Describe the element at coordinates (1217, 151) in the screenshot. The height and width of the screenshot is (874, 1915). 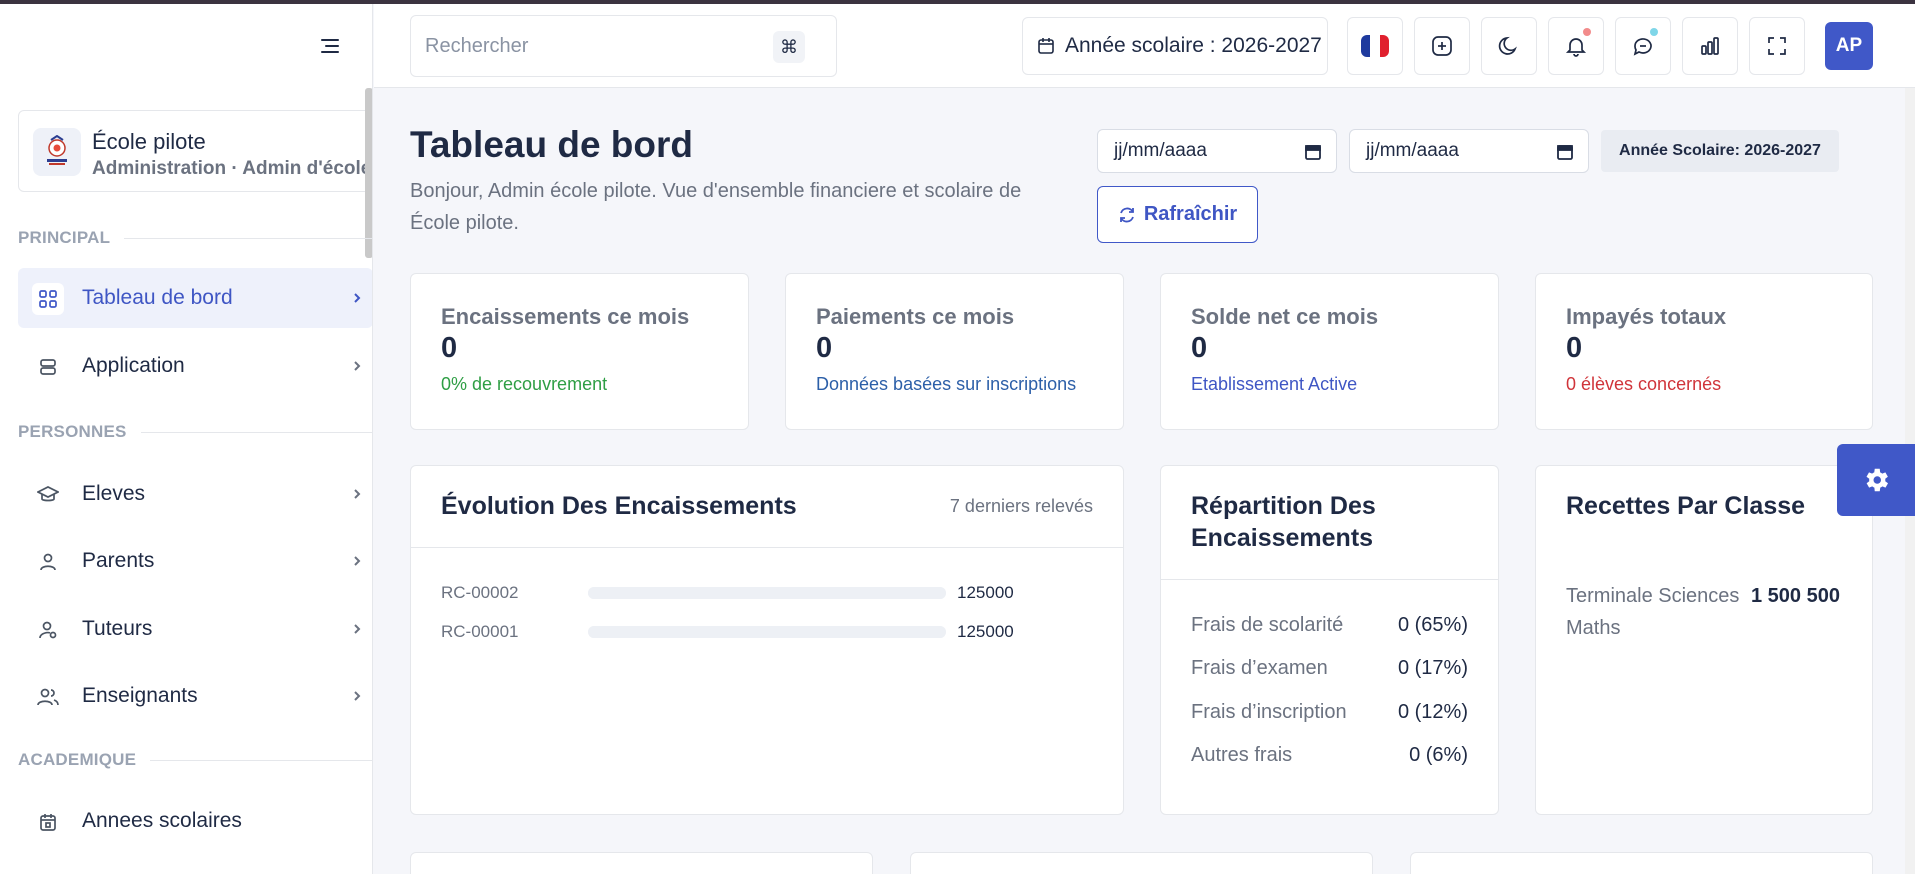
I see `start-date-input: jj/mm/aaaa` at that location.